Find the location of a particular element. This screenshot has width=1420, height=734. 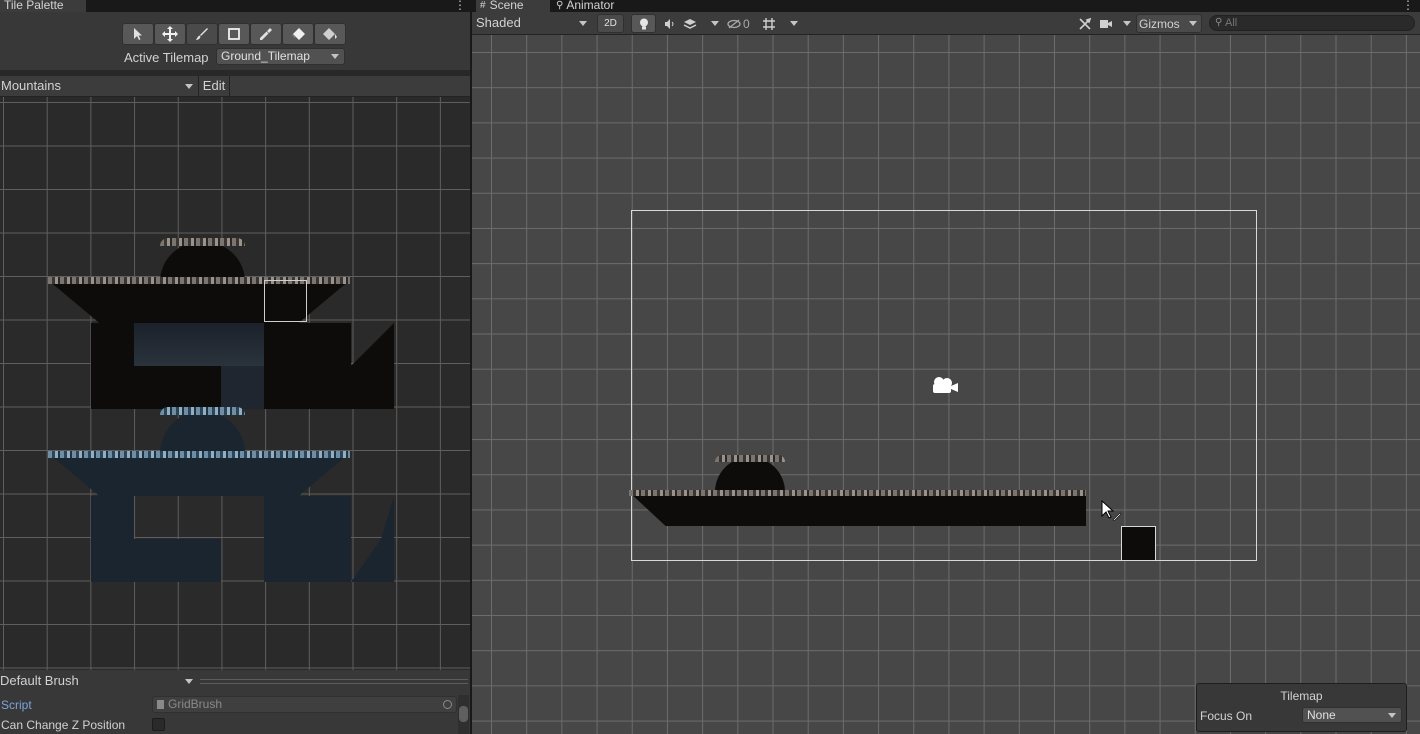

scene-ground-hill-edge is located at coordinates (750, 458).